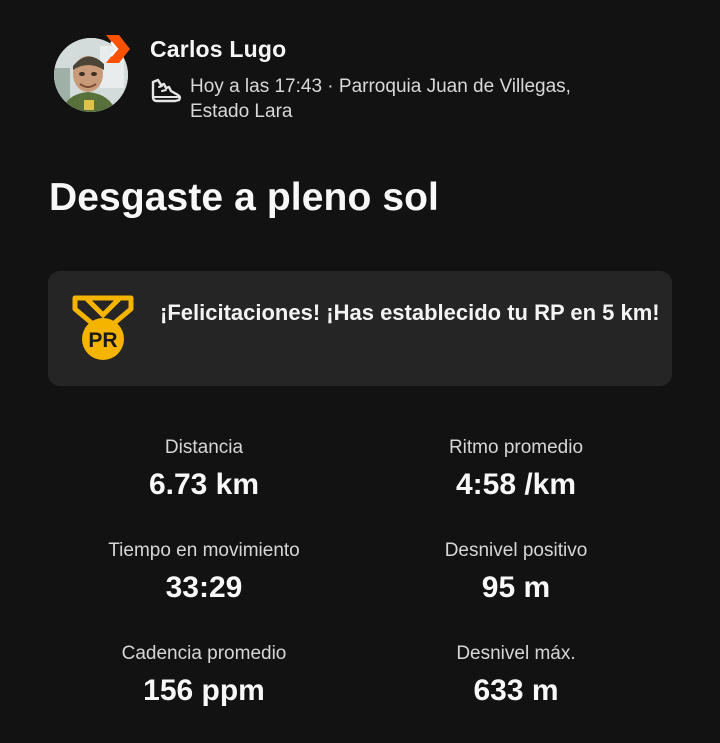 The height and width of the screenshot is (743, 720). What do you see at coordinates (103, 327) in the screenshot?
I see `pr-medal-icon: PR` at bounding box center [103, 327].